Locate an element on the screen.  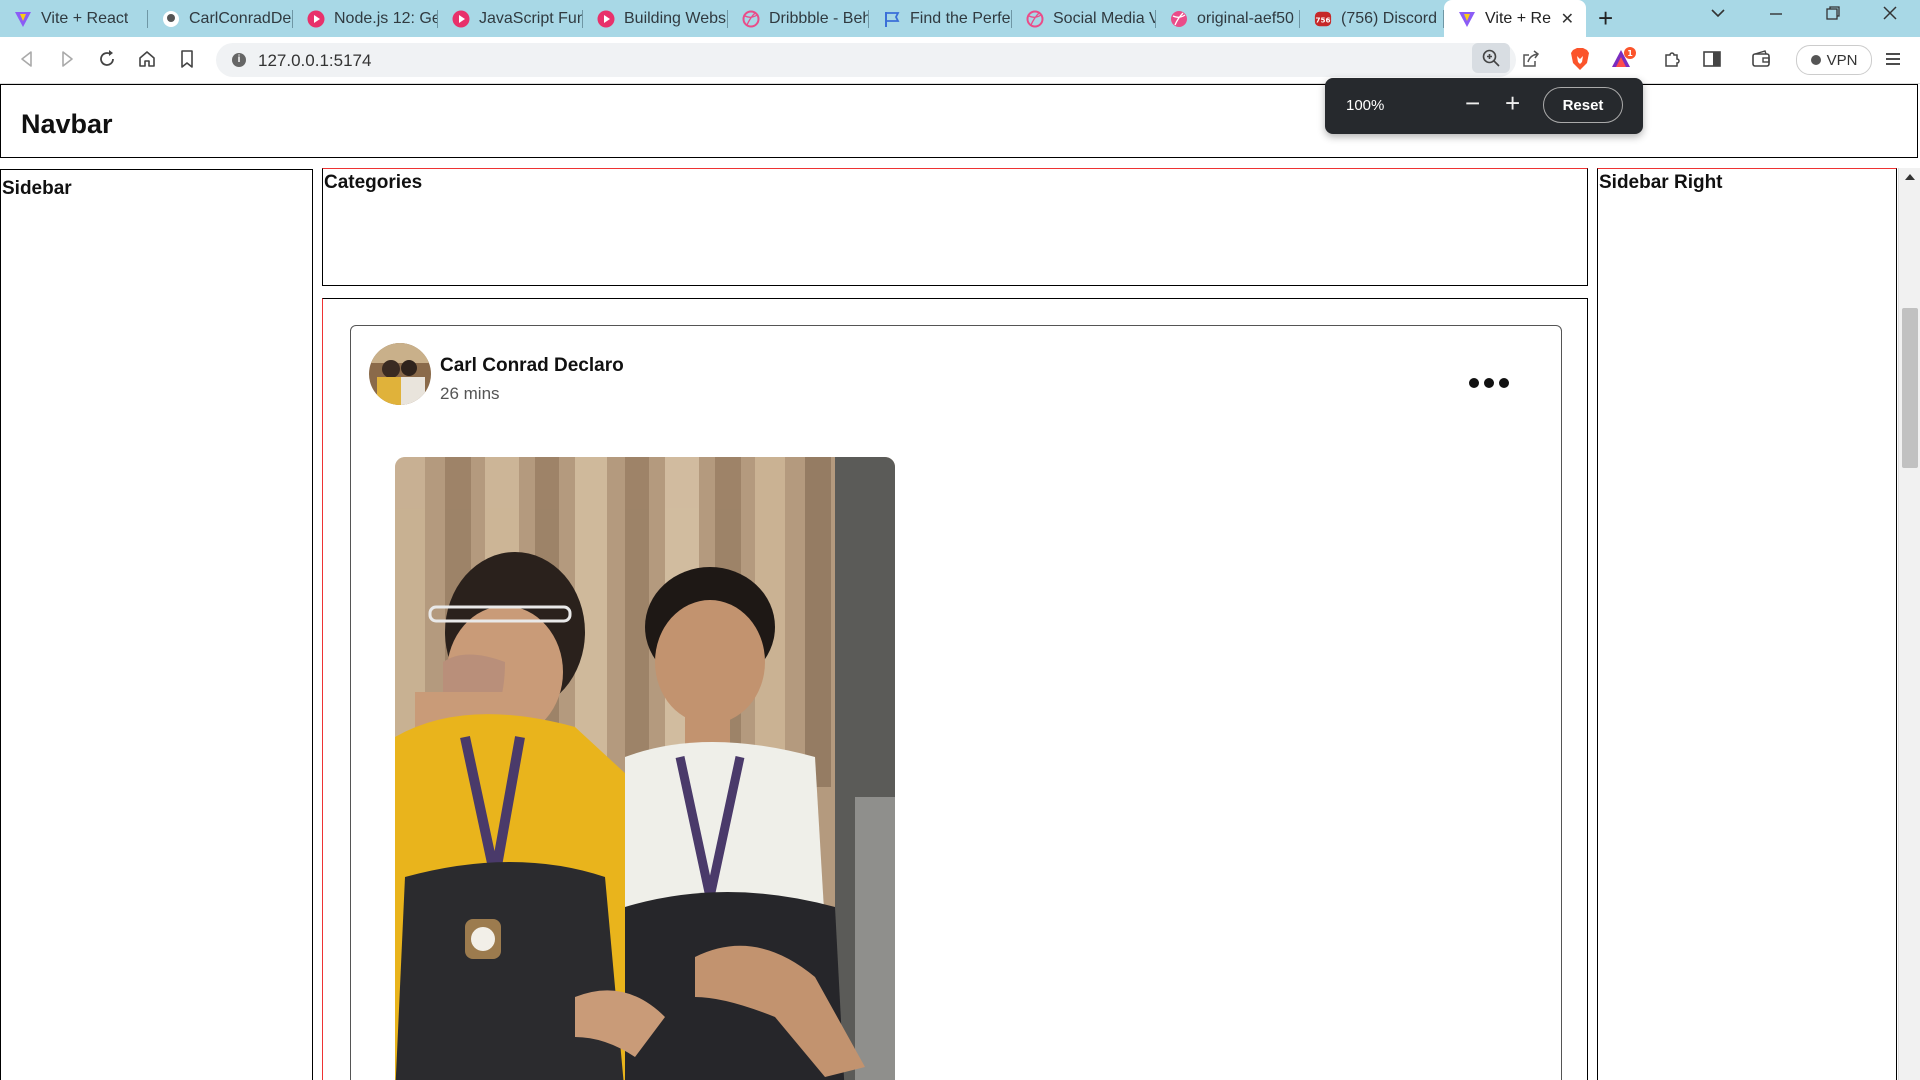
sidebar-right: Sidebar Right is located at coordinates (1747, 624).